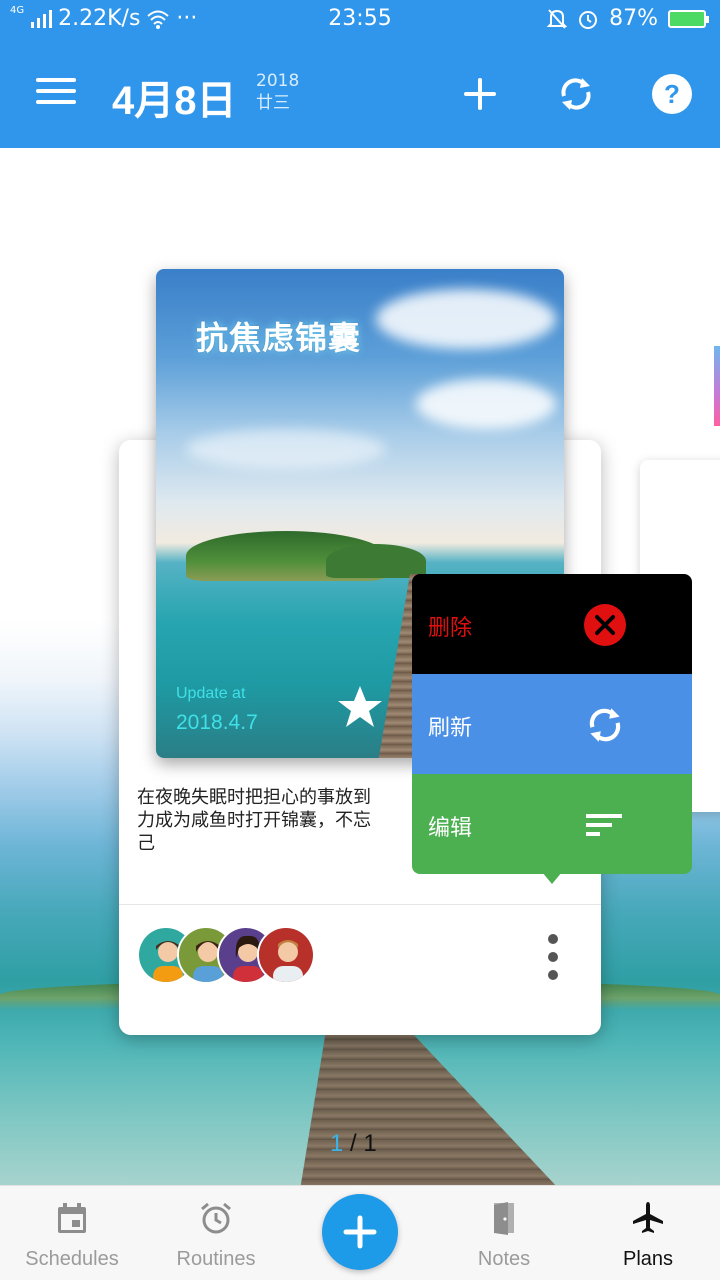  Describe the element at coordinates (552, 824) in the screenshot. I see `edit-menu-item: 编辑` at that location.